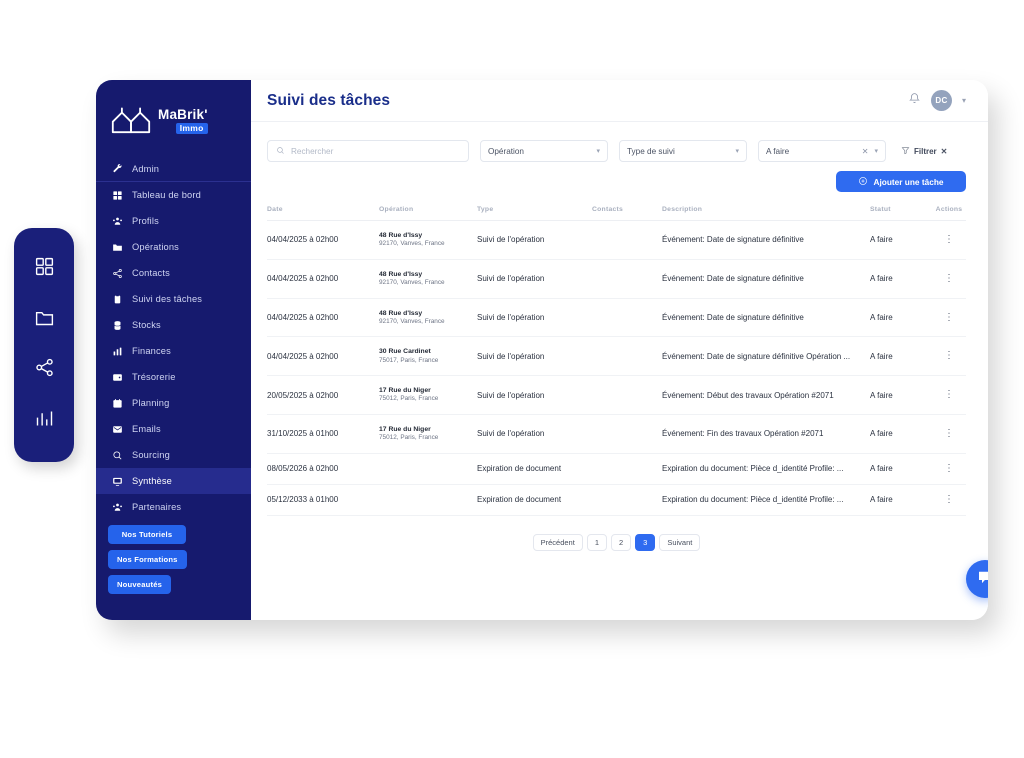 The width and height of the screenshot is (1024, 758). Describe the element at coordinates (409, 399) in the screenshot. I see `operation-address-line2: 75012, Paris, France` at that location.